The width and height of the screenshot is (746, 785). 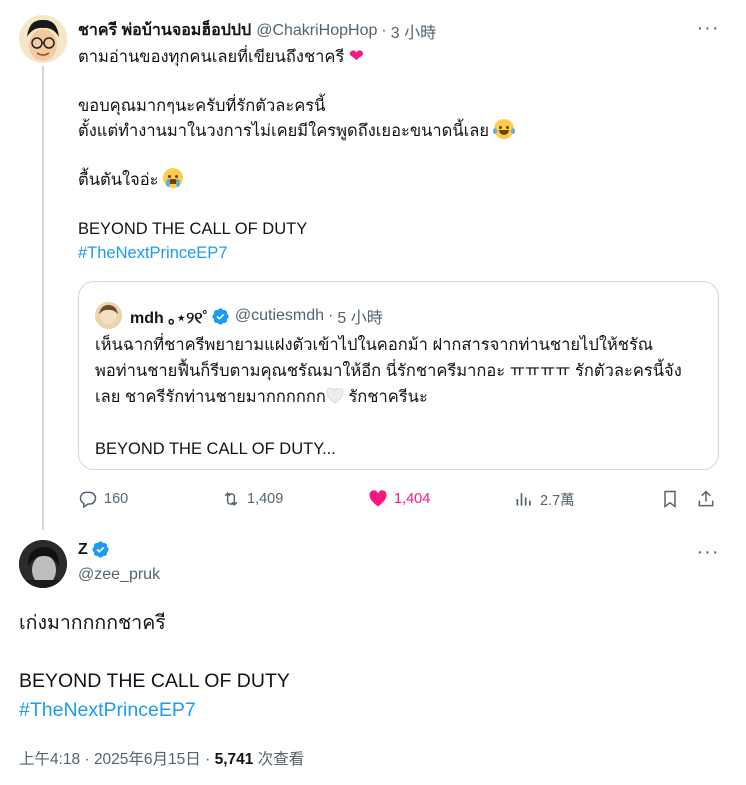 I want to click on quoted-author-avatar, so click(x=108, y=315).